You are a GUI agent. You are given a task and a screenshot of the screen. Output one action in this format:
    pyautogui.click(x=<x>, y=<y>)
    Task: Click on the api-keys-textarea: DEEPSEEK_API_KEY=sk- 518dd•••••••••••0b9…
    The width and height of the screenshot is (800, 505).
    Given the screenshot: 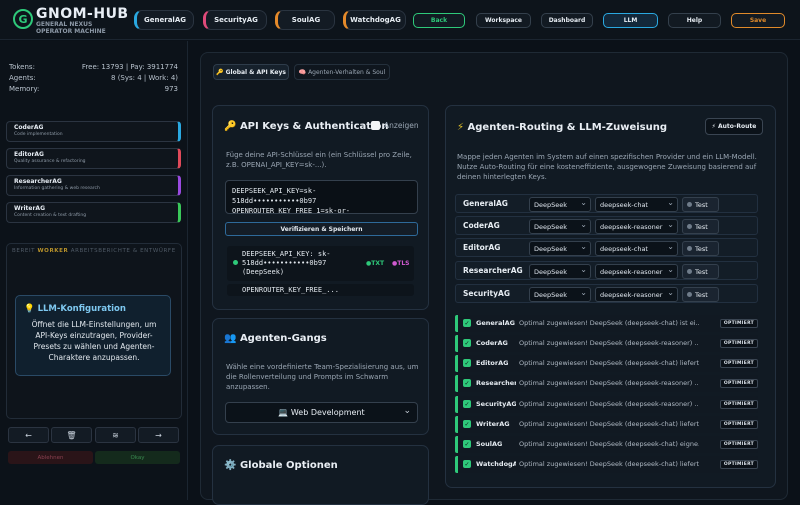 What is the action you would take?
    pyautogui.click(x=321, y=197)
    